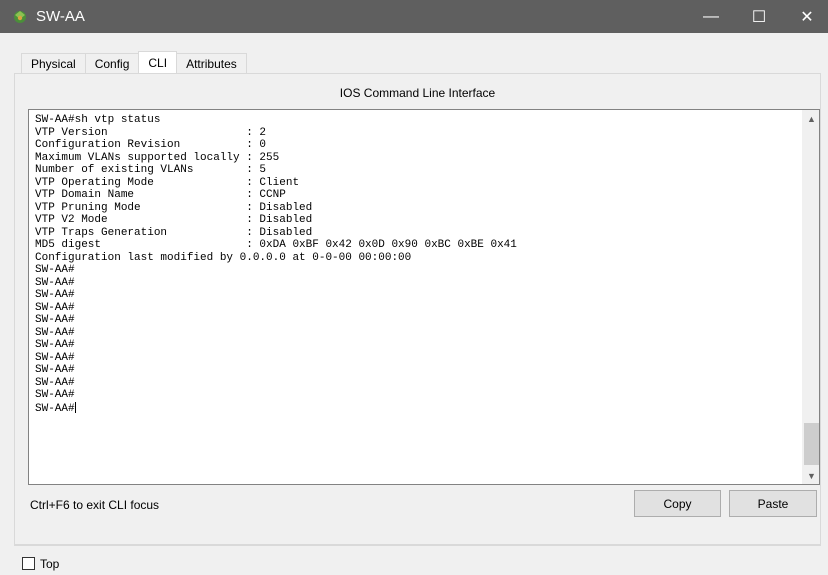  I want to click on paste-button: Paste, so click(773, 503).